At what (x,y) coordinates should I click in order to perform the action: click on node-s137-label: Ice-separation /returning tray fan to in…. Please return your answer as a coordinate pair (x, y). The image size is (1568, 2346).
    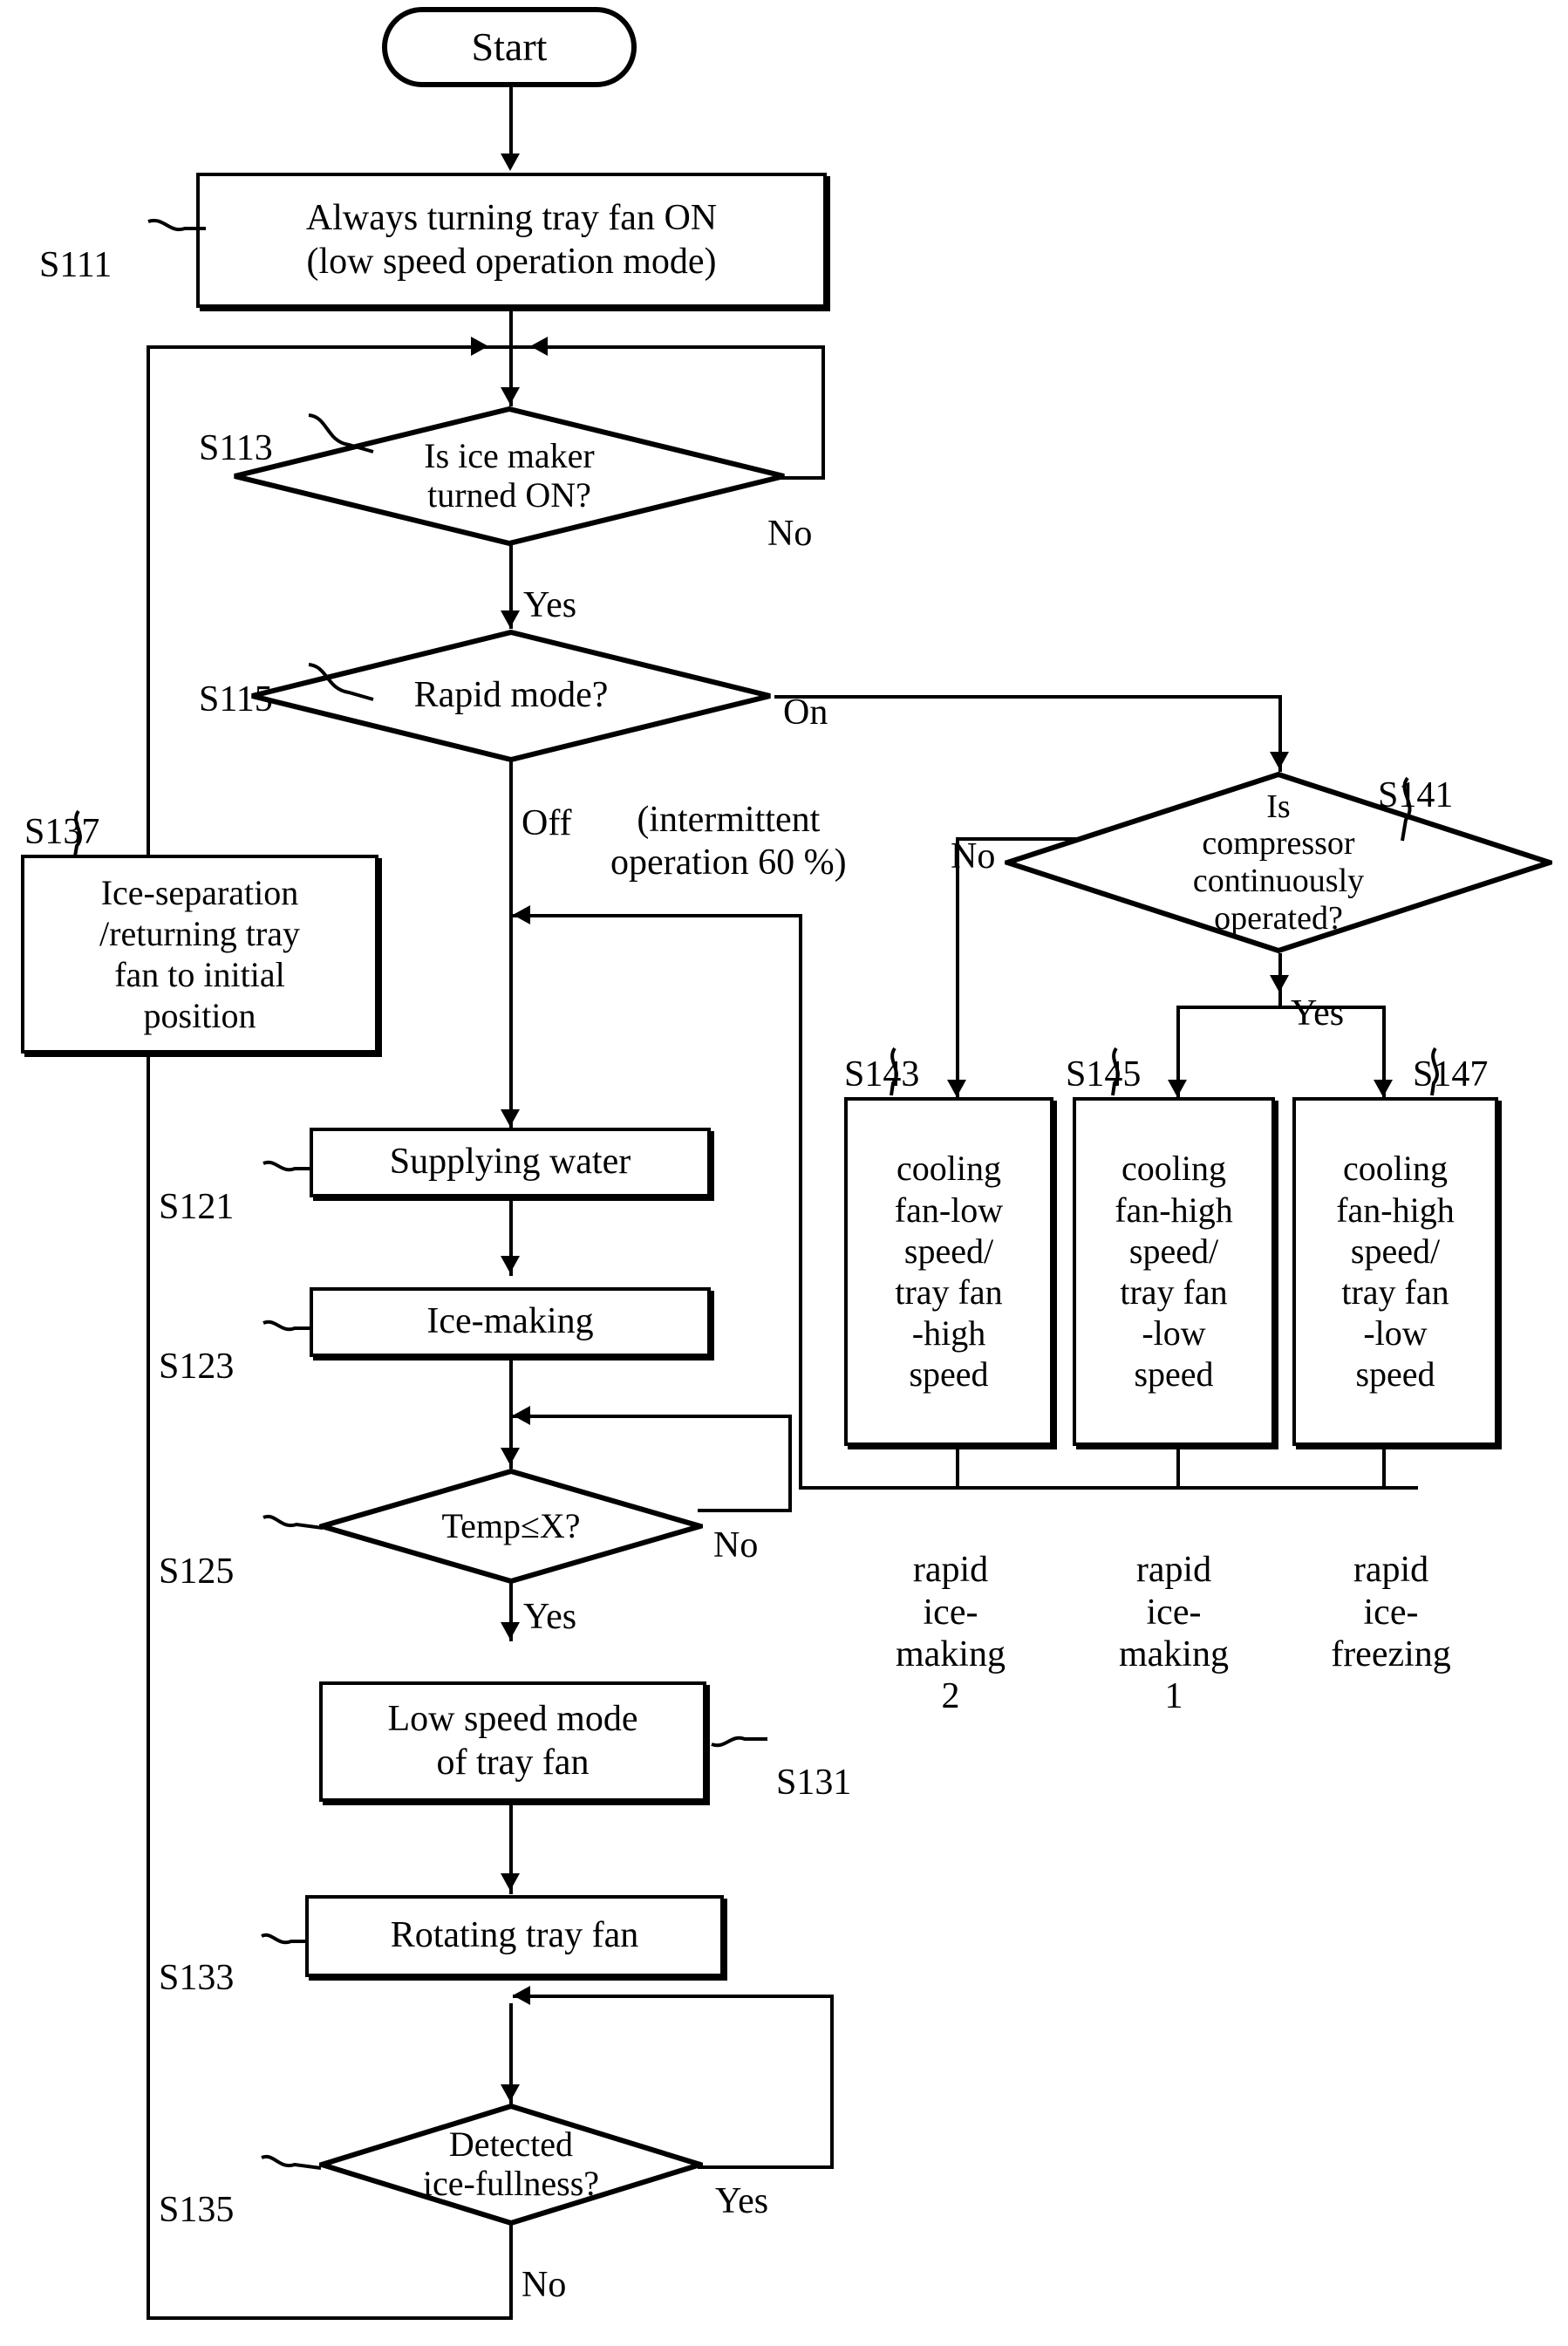
    Looking at the image, I should click on (200, 954).